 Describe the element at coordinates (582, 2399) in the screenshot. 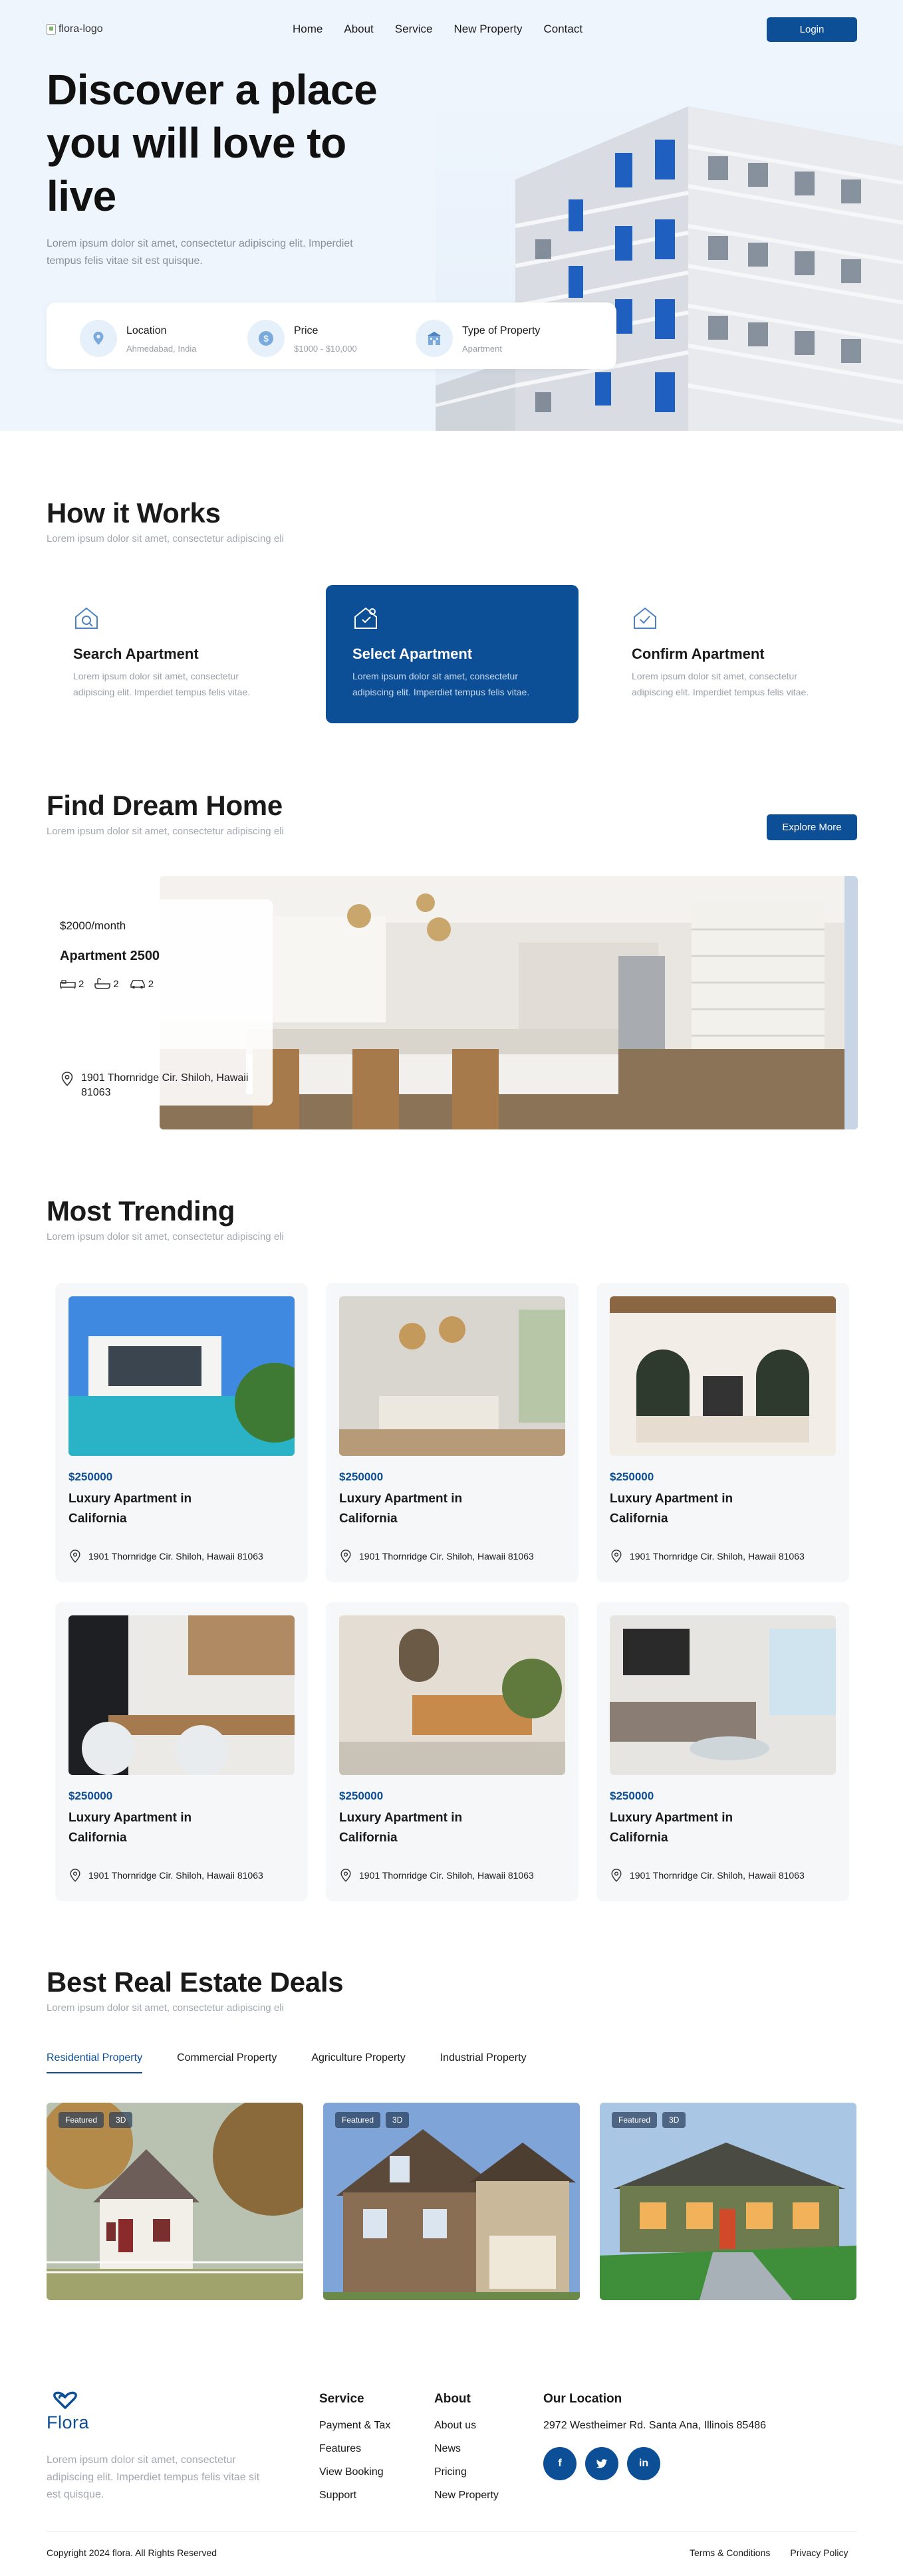

I see `footer-location-title: Our Location` at that location.